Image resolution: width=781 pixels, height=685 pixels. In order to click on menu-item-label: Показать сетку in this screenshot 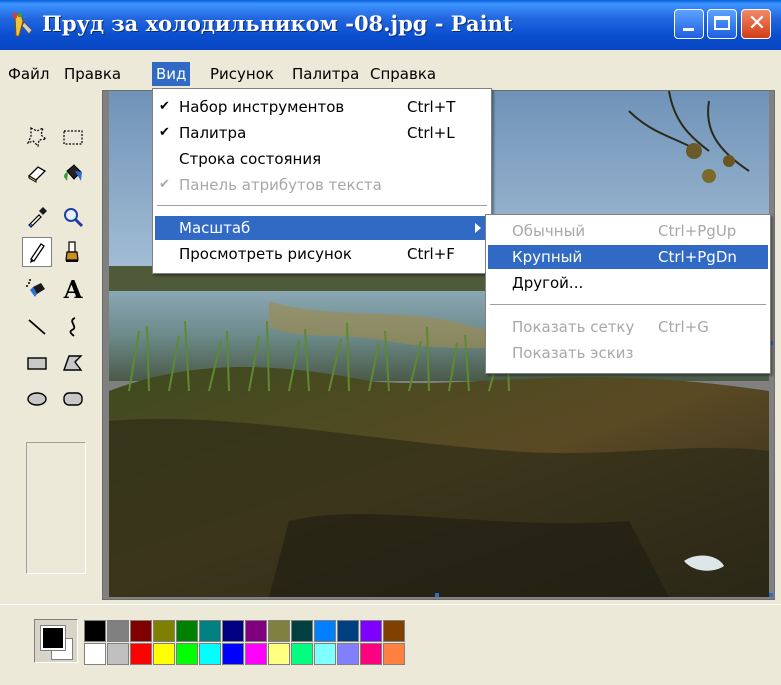, I will do `click(573, 327)`.